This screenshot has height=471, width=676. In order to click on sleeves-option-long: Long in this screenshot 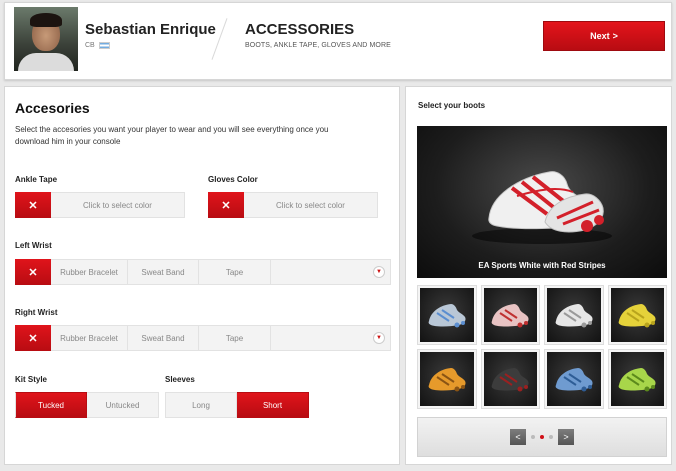, I will do `click(201, 405)`.